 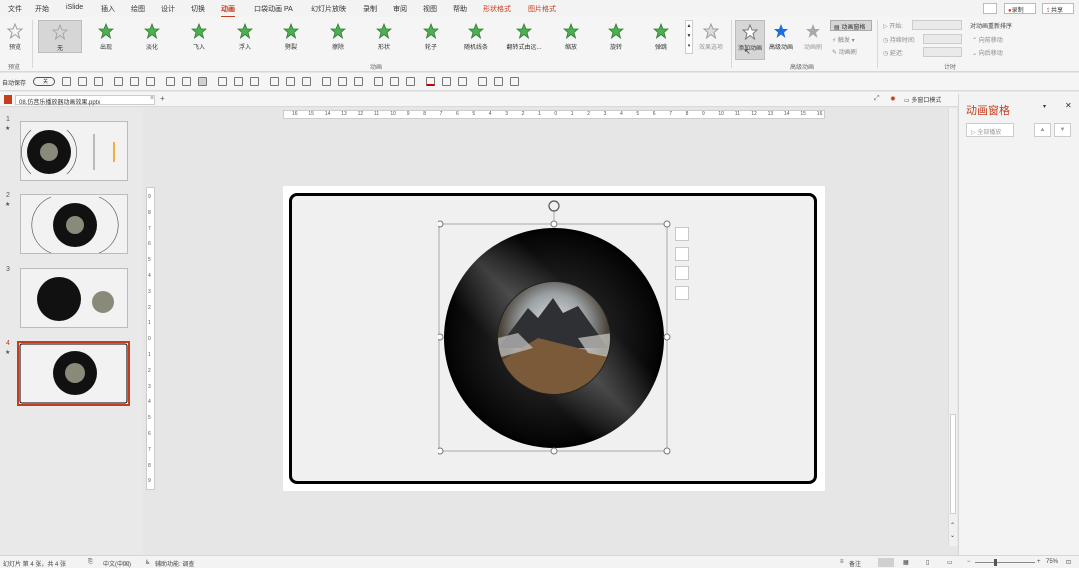 I want to click on autosave-toggle: 关, so click(x=44, y=81).